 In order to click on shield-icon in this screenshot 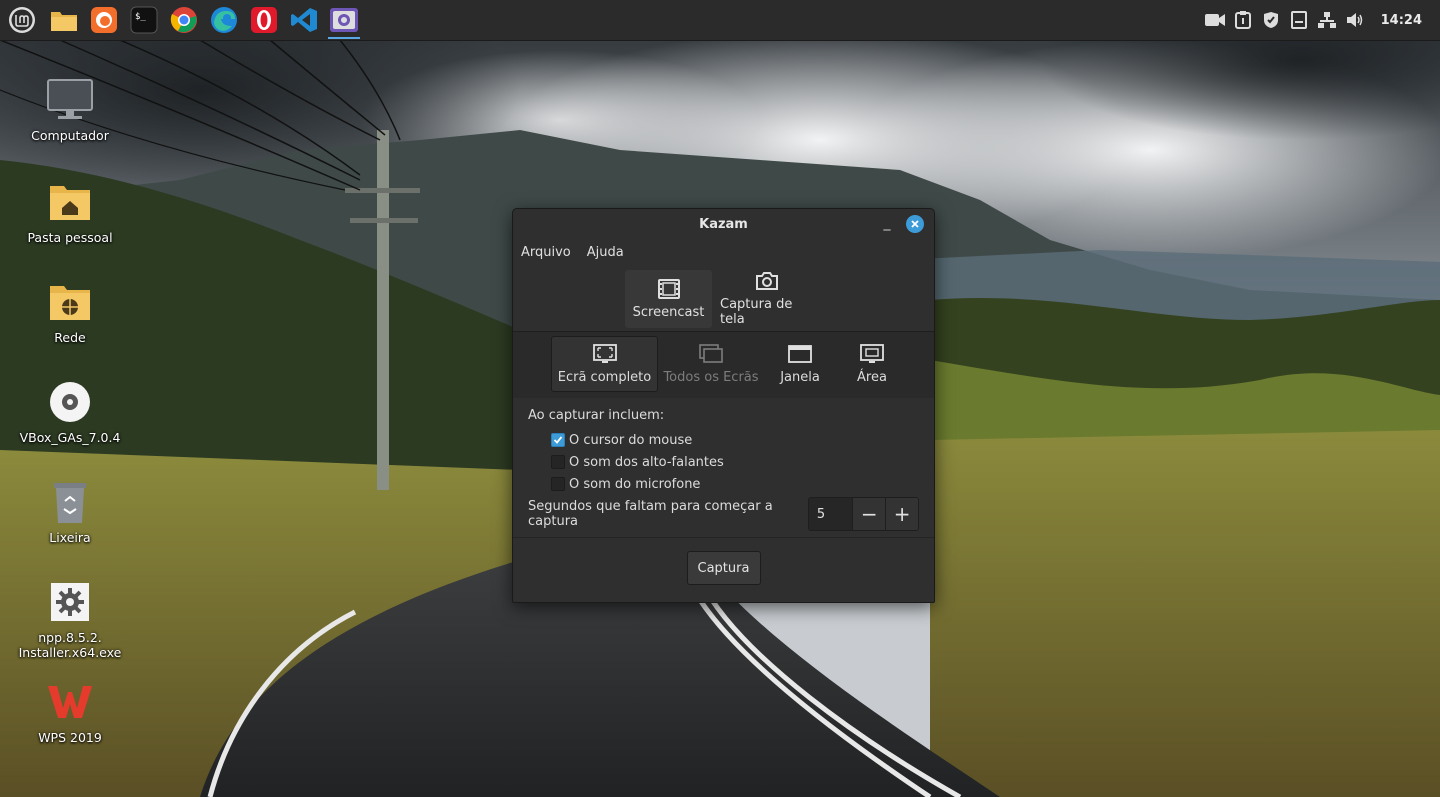, I will do `click(1271, 20)`.